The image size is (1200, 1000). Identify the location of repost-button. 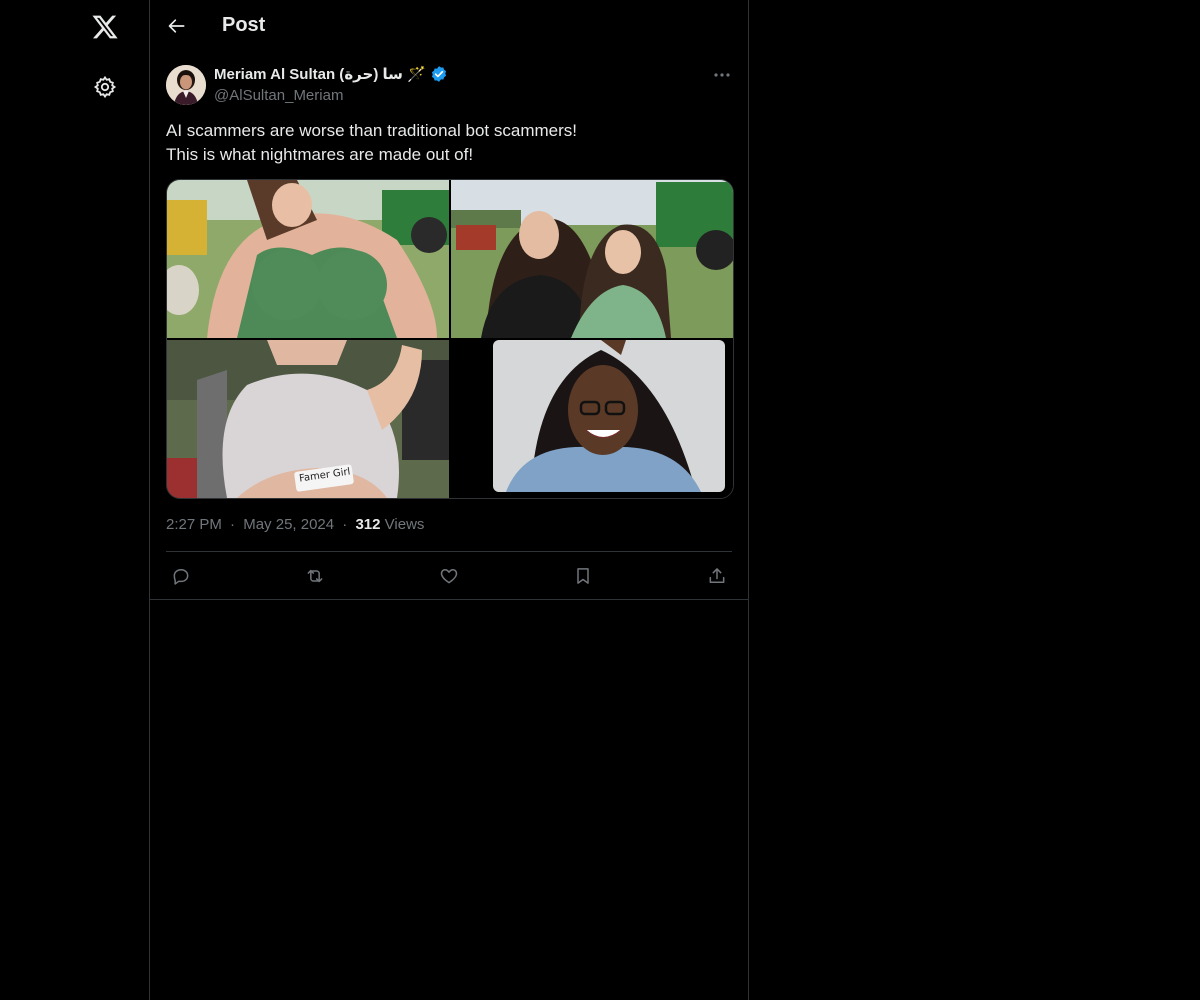
(315, 576).